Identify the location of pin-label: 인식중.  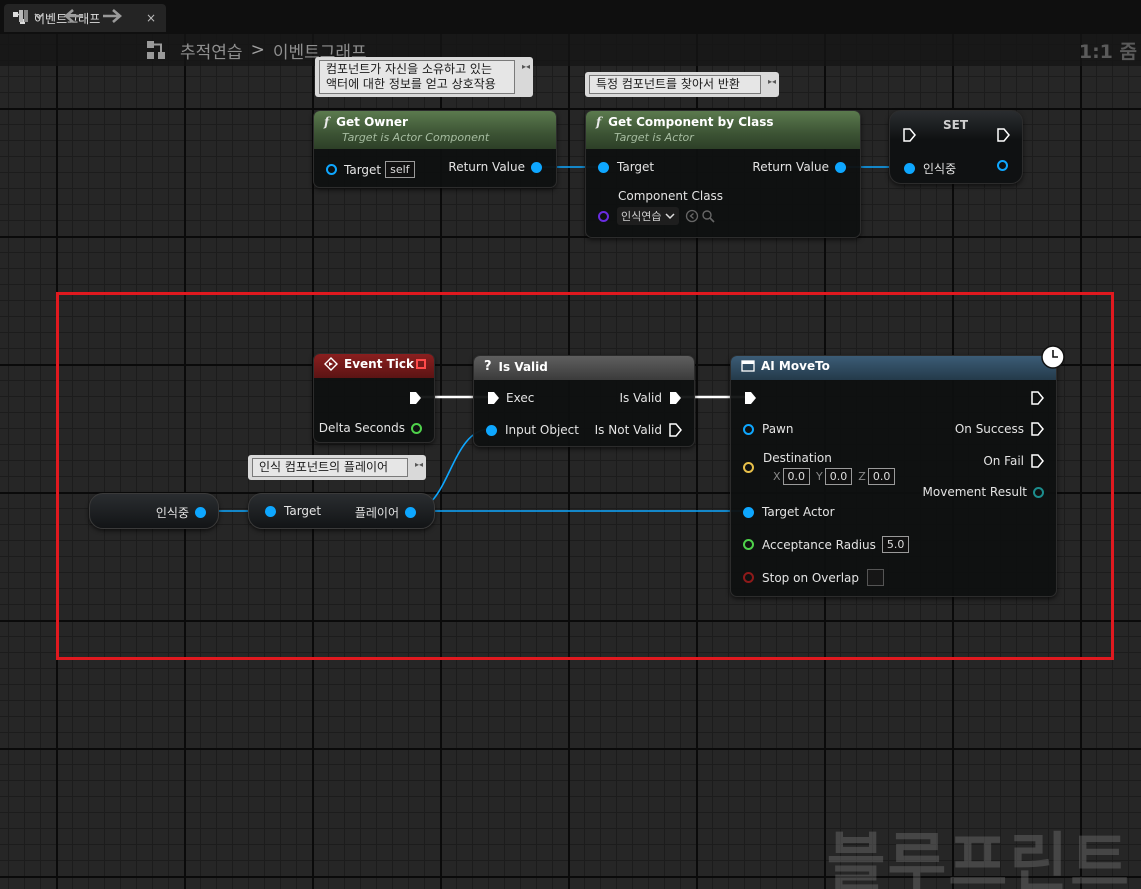
(940, 169).